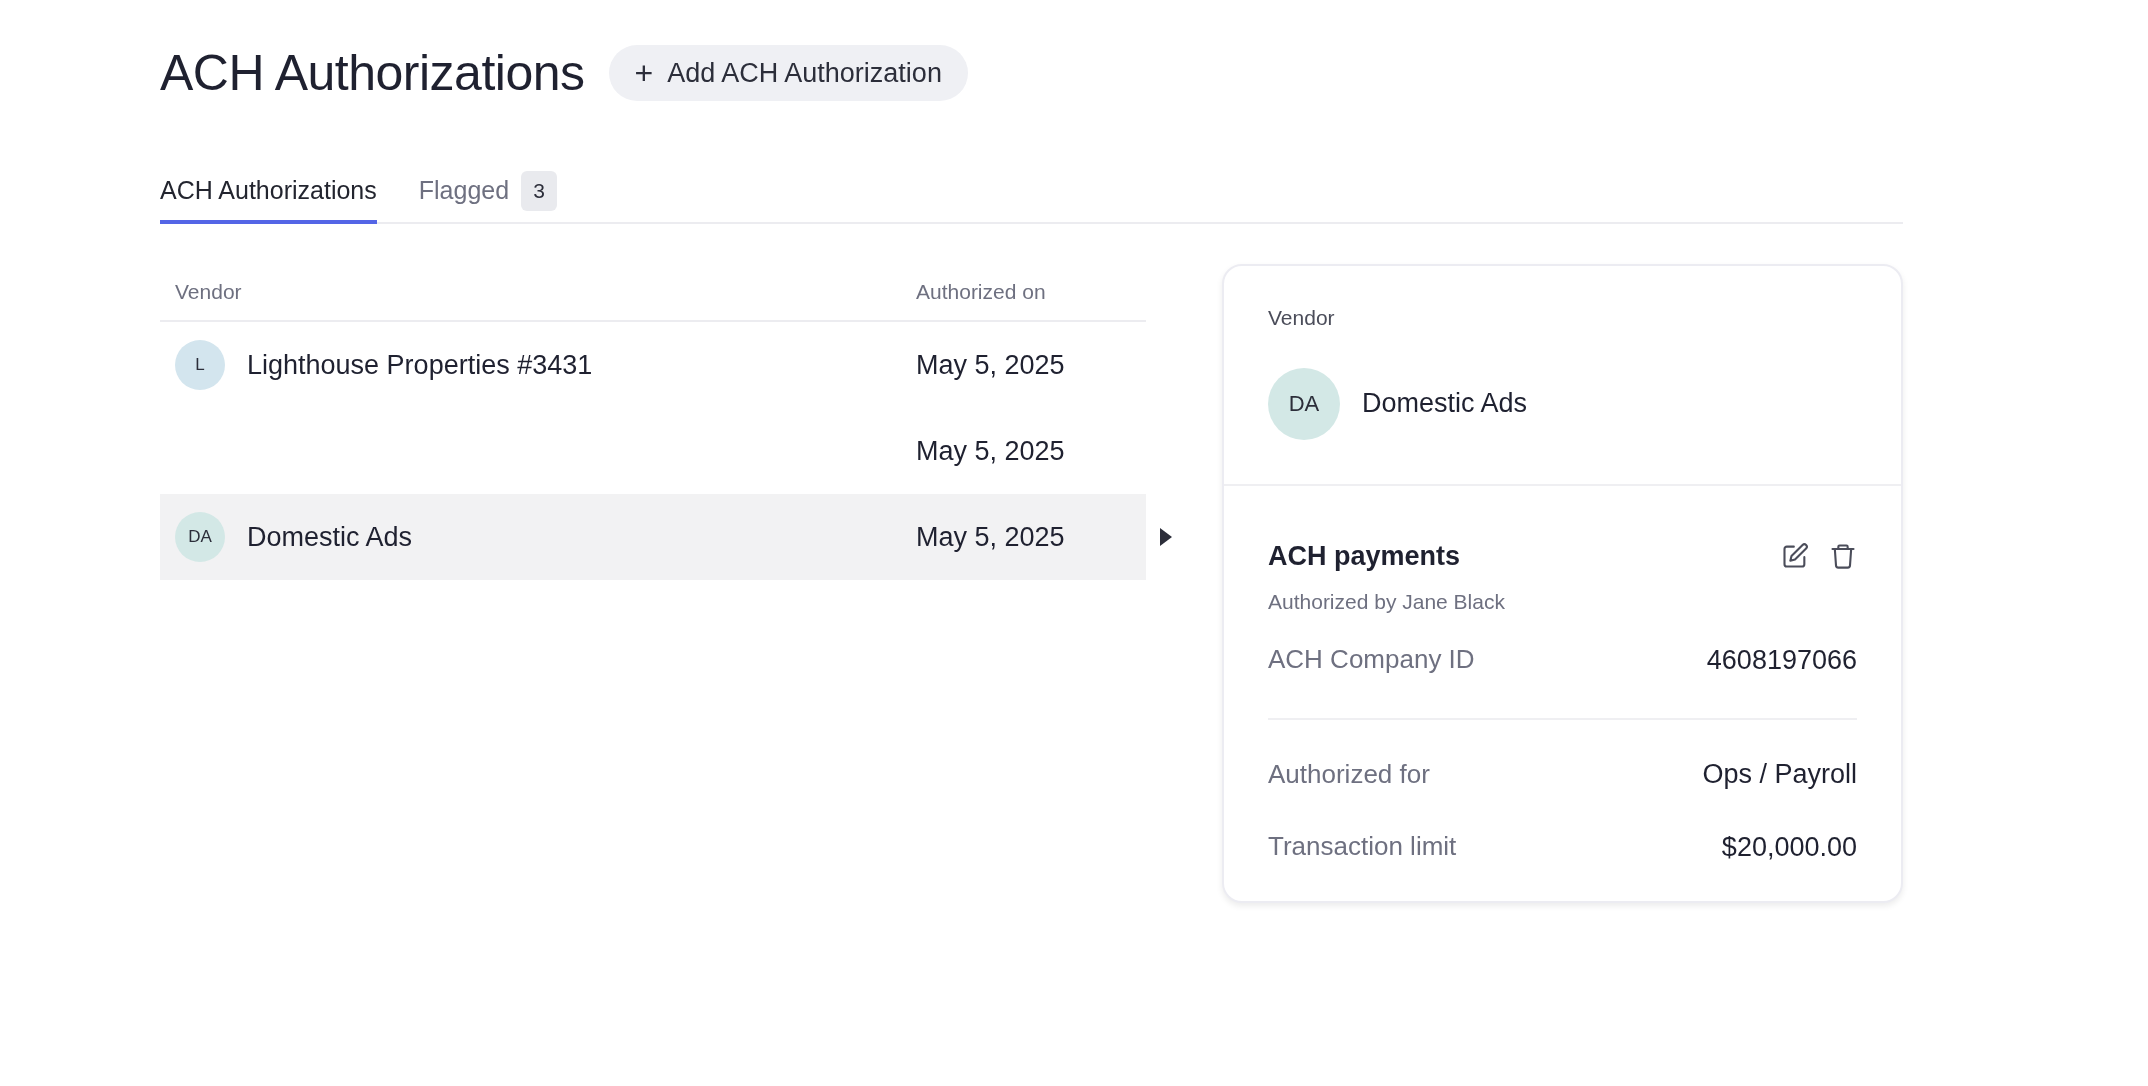  I want to click on field-label: Transaction limit, so click(1362, 847).